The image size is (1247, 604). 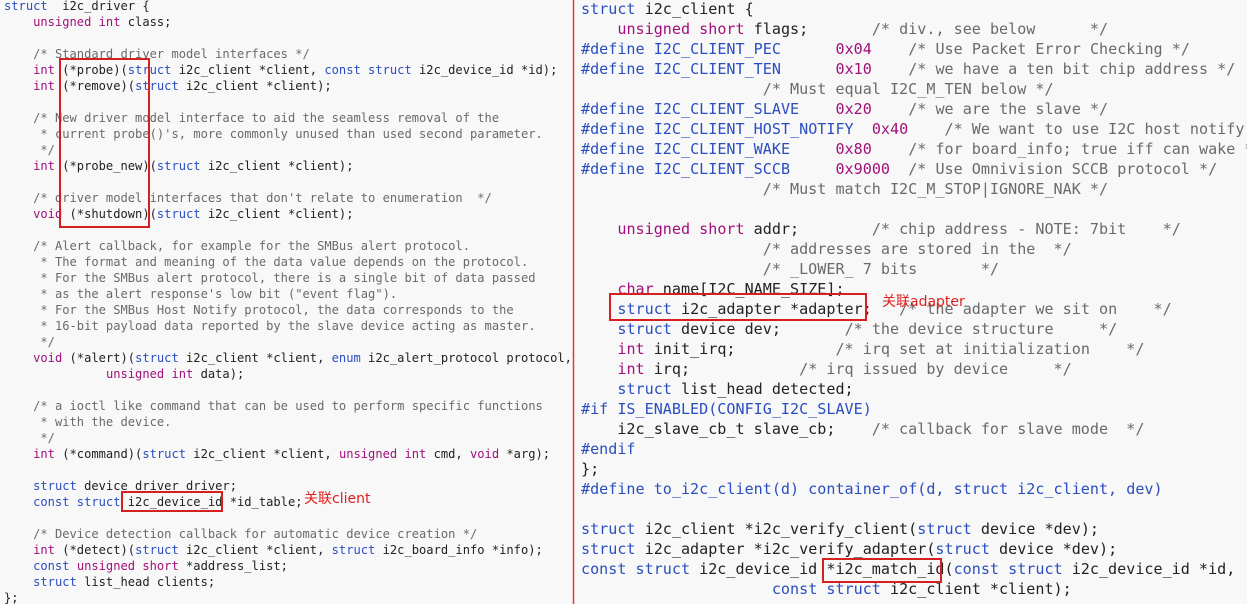 I want to click on code-line: /* Must equal I2C_M_TEN below */, so click(x=914, y=89).